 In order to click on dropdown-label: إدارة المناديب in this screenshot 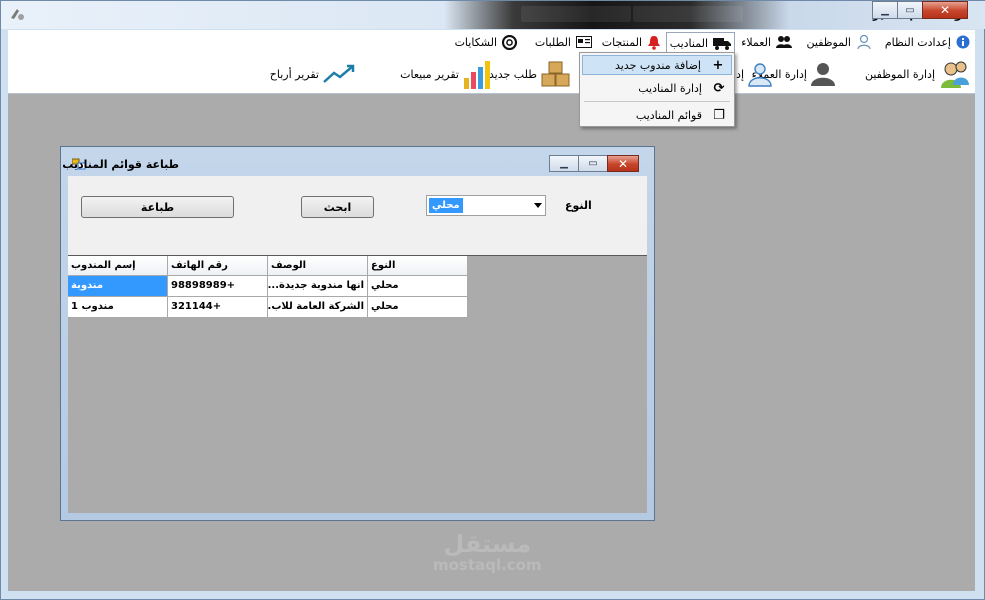, I will do `click(670, 88)`.